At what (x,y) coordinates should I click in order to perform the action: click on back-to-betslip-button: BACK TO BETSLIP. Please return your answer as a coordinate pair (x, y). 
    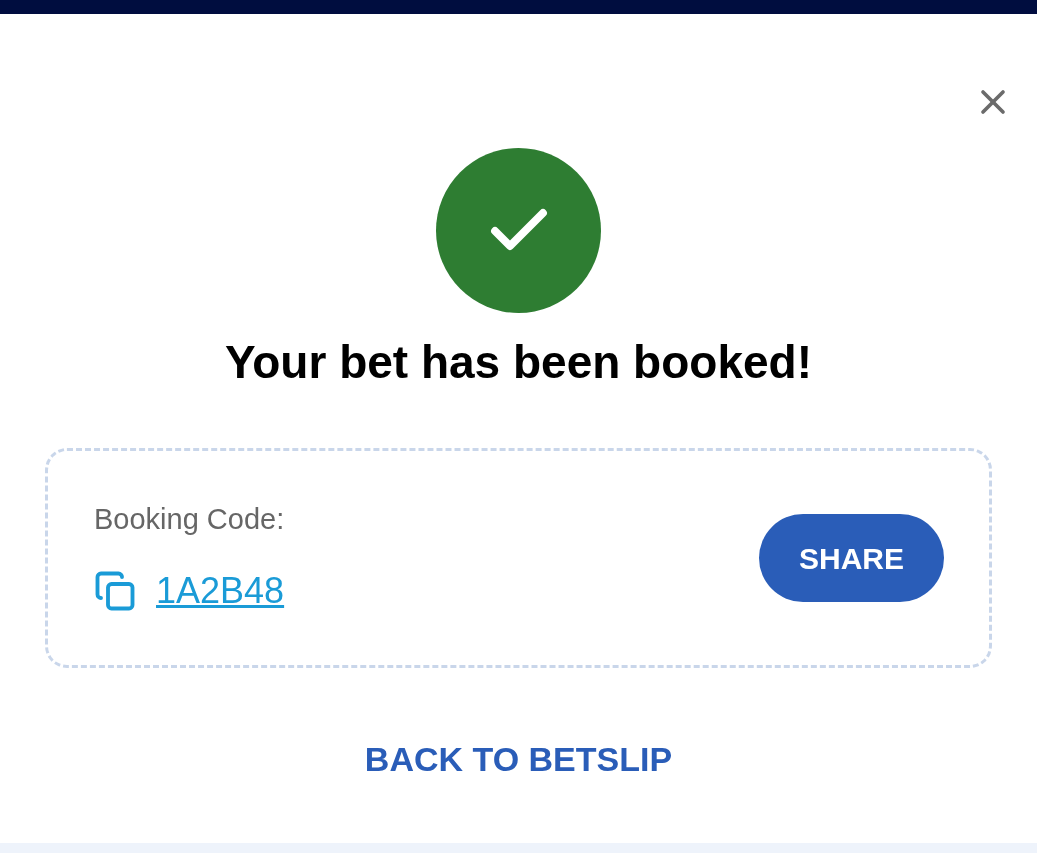
    Looking at the image, I should click on (518, 760).